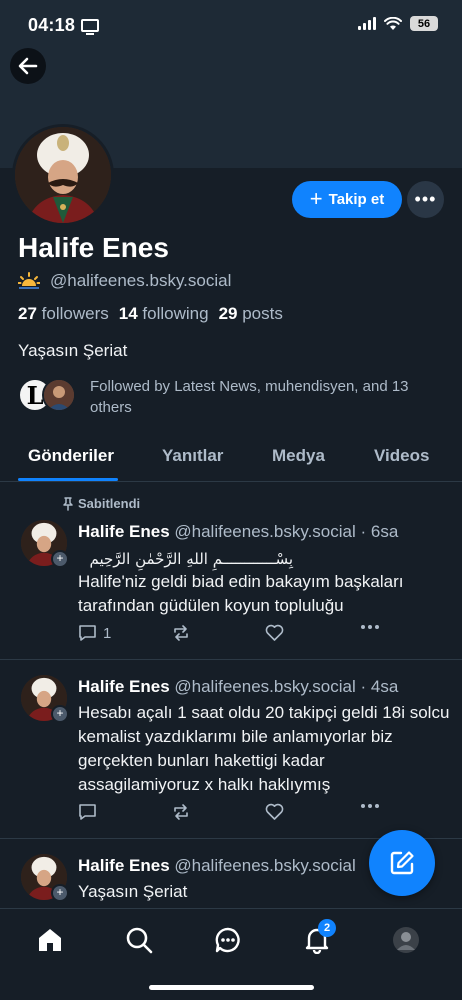  I want to click on following-stat: 14 following, so click(164, 314).